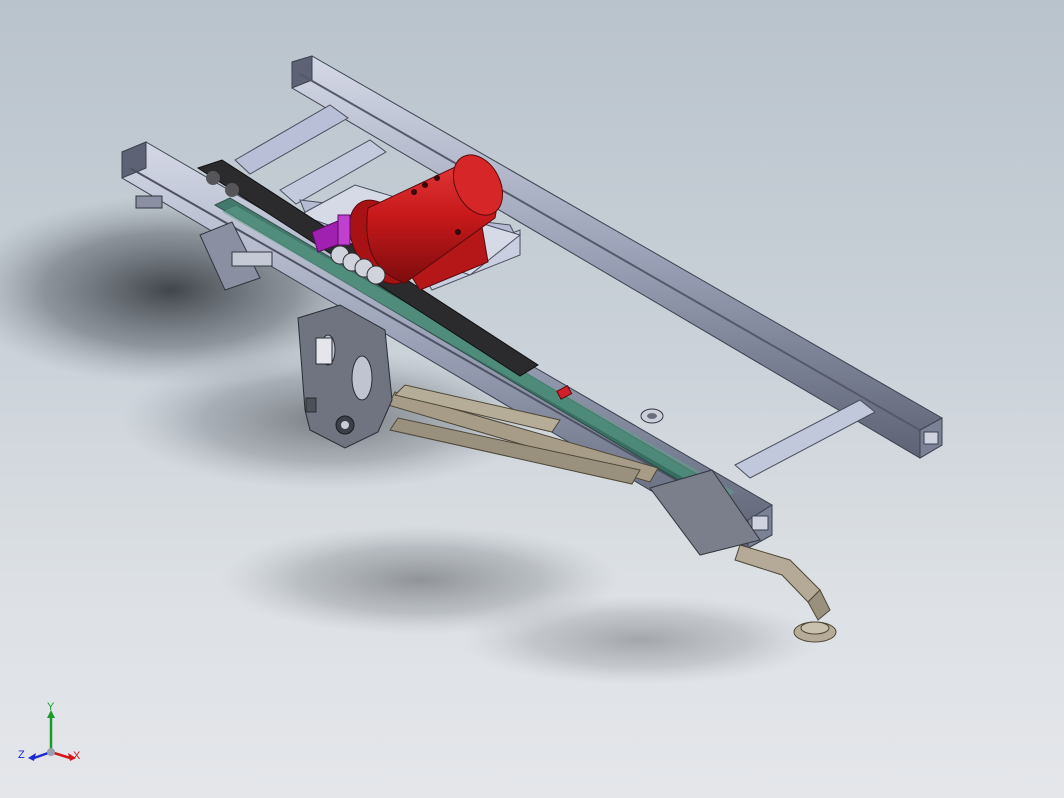 This screenshot has width=1064, height=798. Describe the element at coordinates (345, 376) in the screenshot. I see `side-plate` at that location.